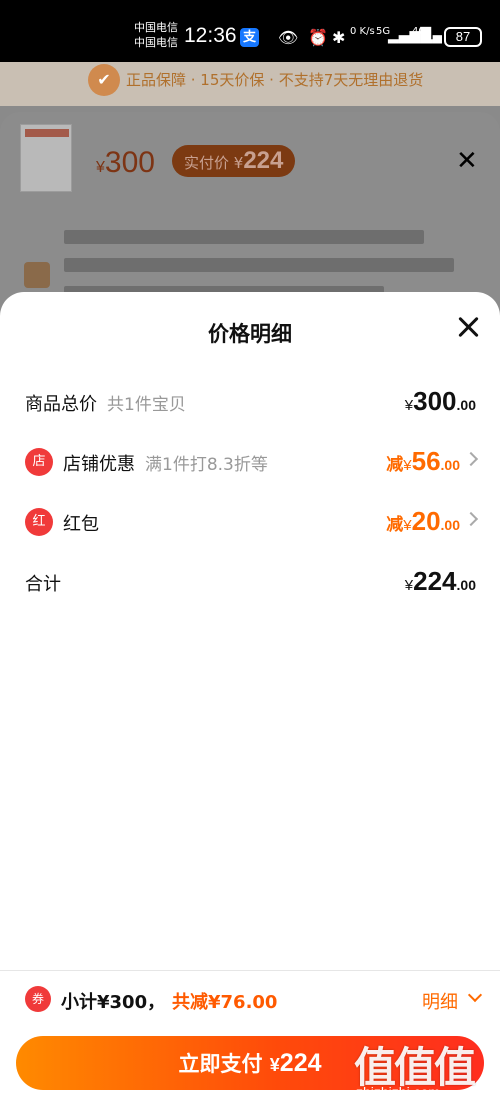  What do you see at coordinates (440, 401) in the screenshot?
I see `row-amount: ¥300.00` at bounding box center [440, 401].